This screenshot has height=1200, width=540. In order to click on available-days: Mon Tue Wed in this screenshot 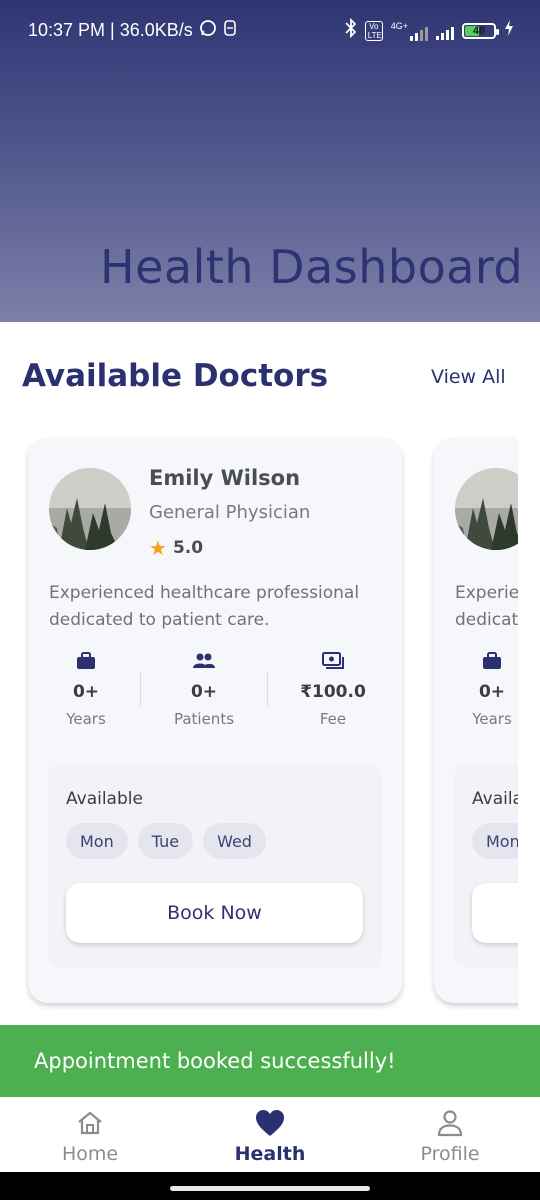, I will do `click(166, 841)`.